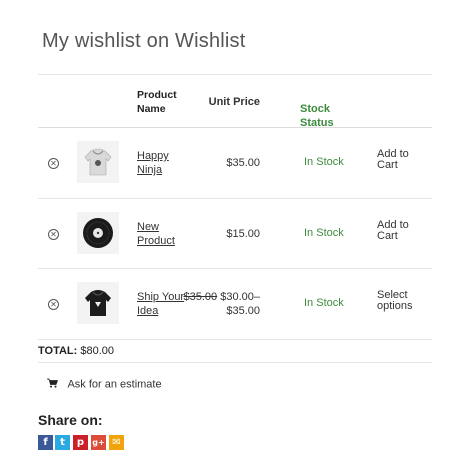 This screenshot has width=474, height=451. Describe the element at coordinates (144, 41) in the screenshot. I see `page-title: My wishlist on Wishlist` at that location.